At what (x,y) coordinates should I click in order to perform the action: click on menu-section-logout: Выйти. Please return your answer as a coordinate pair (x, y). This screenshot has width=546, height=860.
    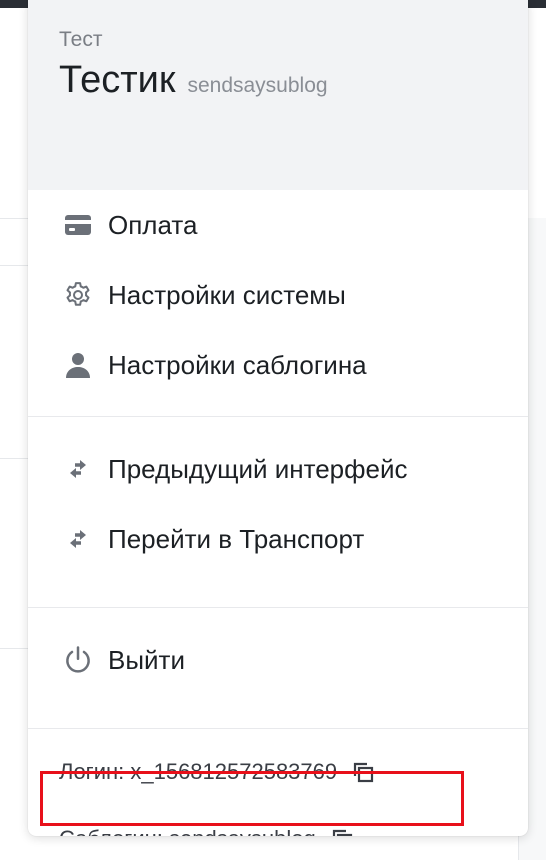
    Looking at the image, I should click on (278, 677).